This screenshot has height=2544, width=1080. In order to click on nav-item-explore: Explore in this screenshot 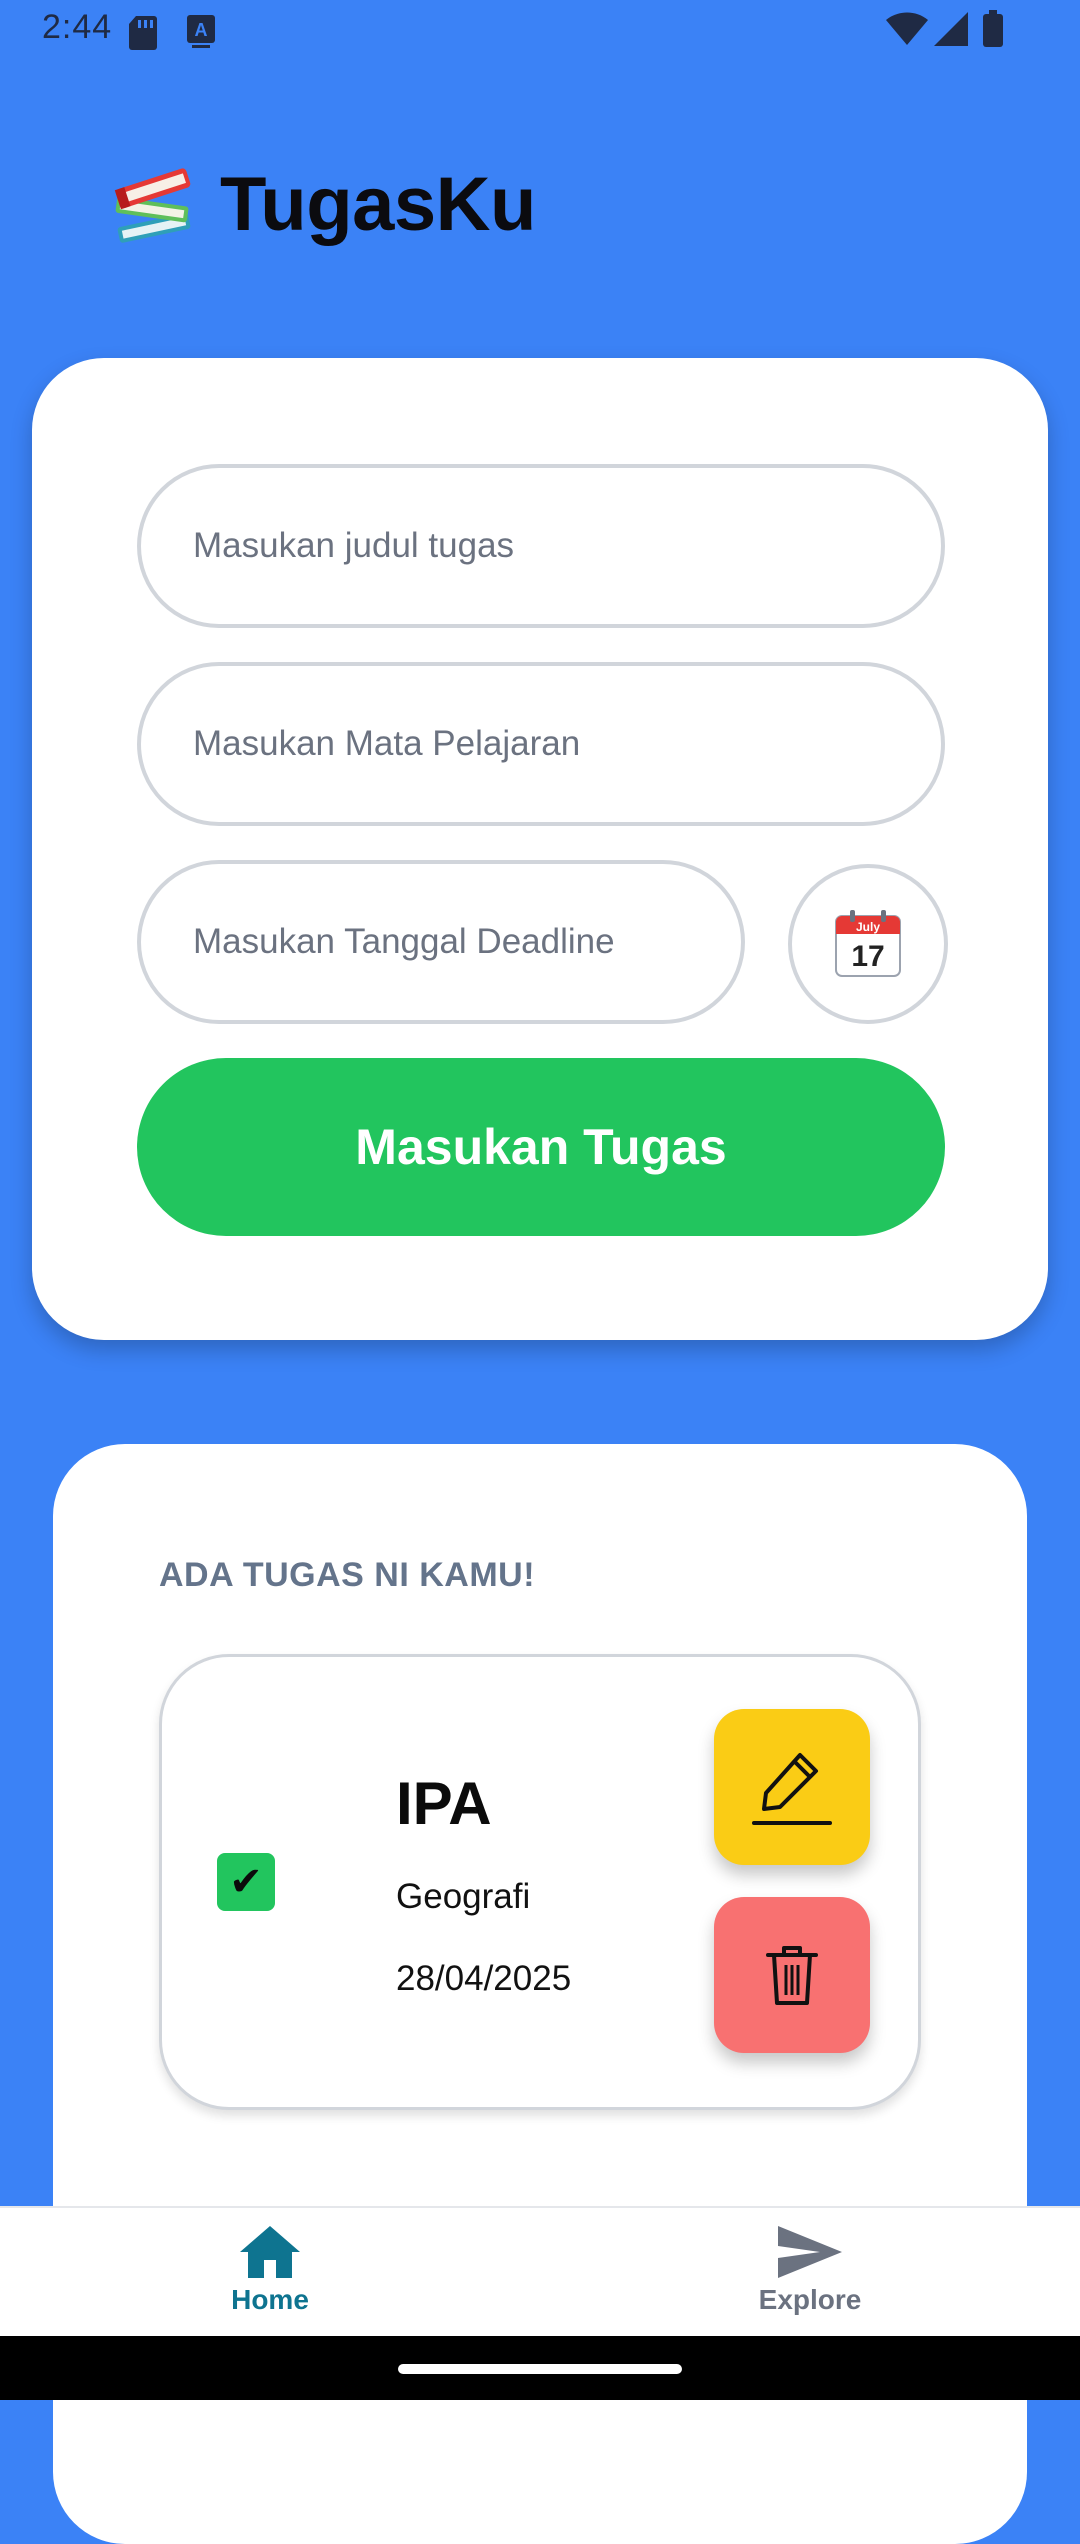, I will do `click(810, 2270)`.